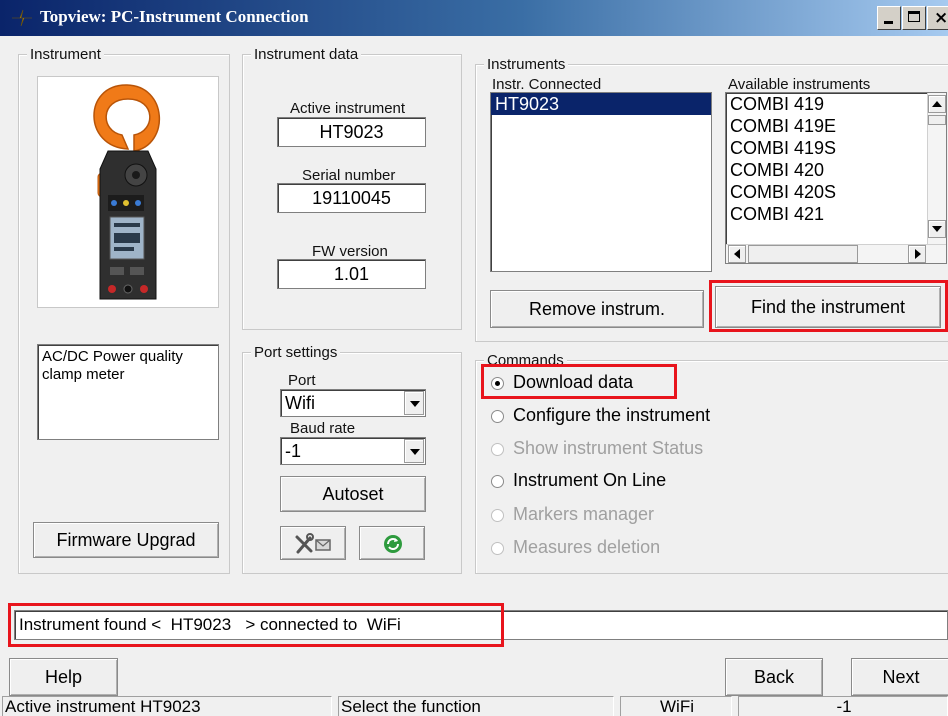 The height and width of the screenshot is (716, 948). What do you see at coordinates (63, 677) in the screenshot?
I see `help-button: Help` at bounding box center [63, 677].